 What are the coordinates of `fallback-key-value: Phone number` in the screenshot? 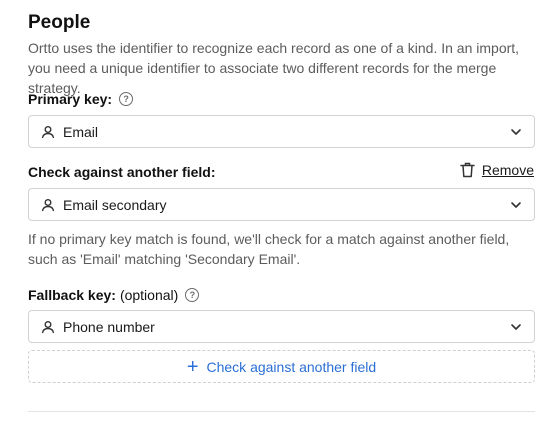 It's located at (109, 326).